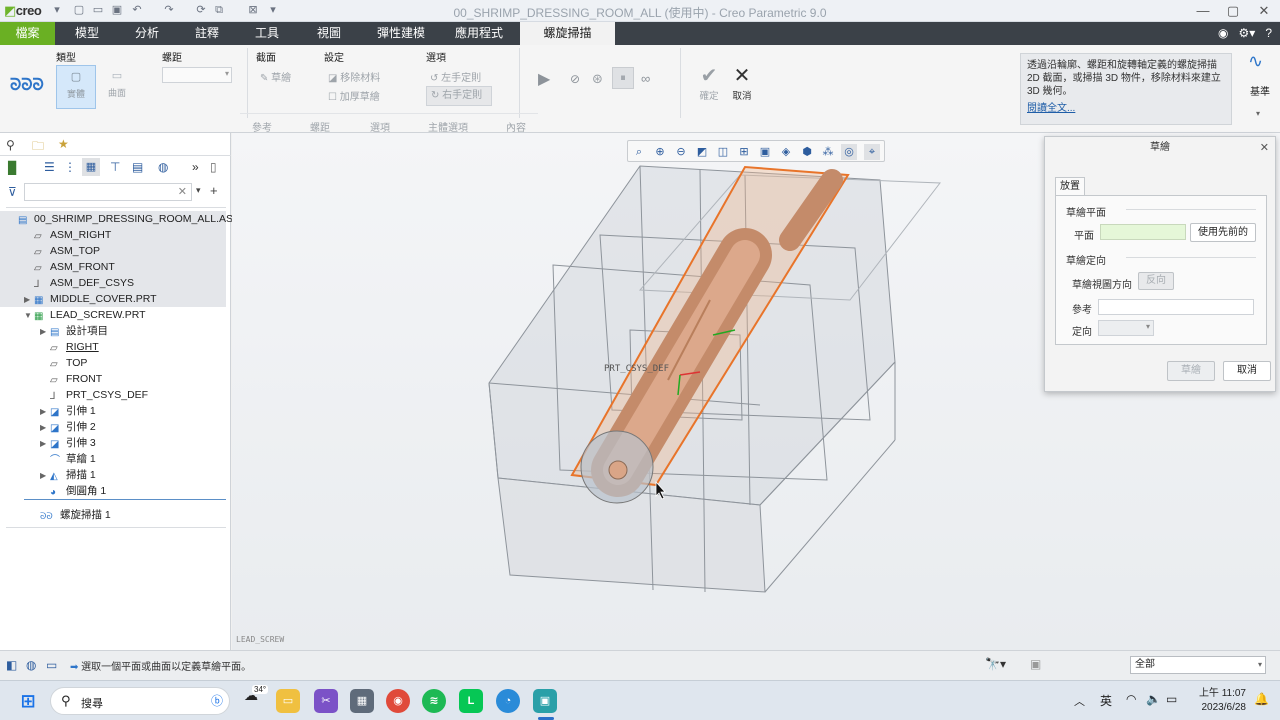 This screenshot has height=720, width=1280. What do you see at coordinates (11, 665) in the screenshot?
I see `show-navigator-icon: ◧` at bounding box center [11, 665].